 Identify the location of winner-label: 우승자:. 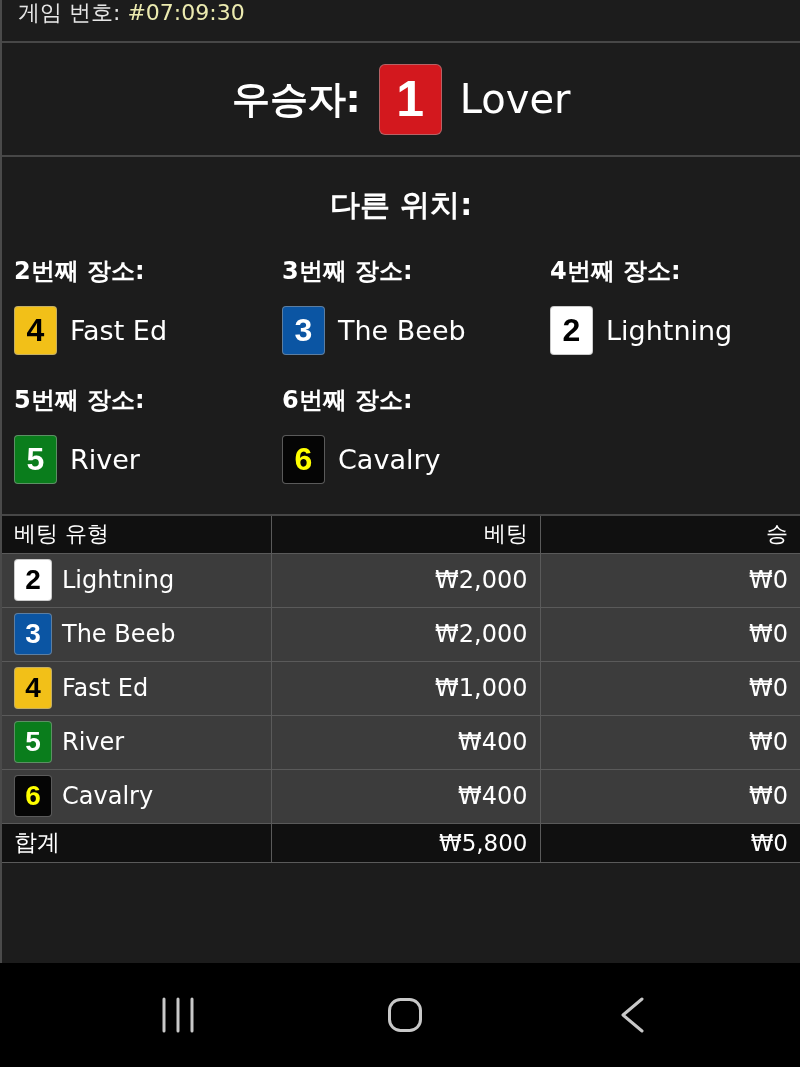
(296, 99).